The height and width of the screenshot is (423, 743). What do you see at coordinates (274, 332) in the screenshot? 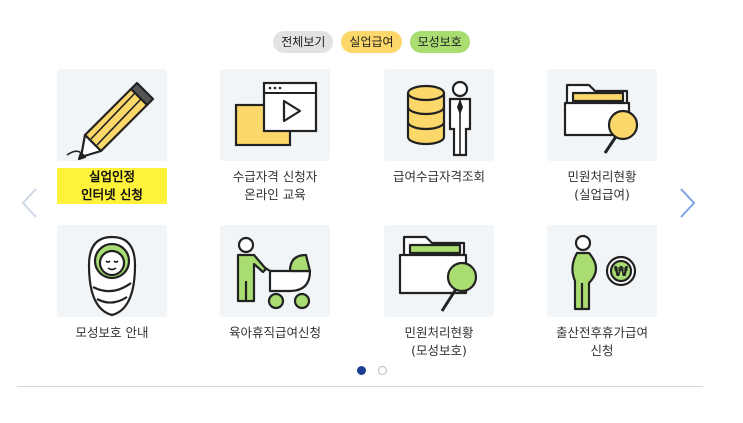
I see `tile-label: 육아휴직급여신청` at bounding box center [274, 332].